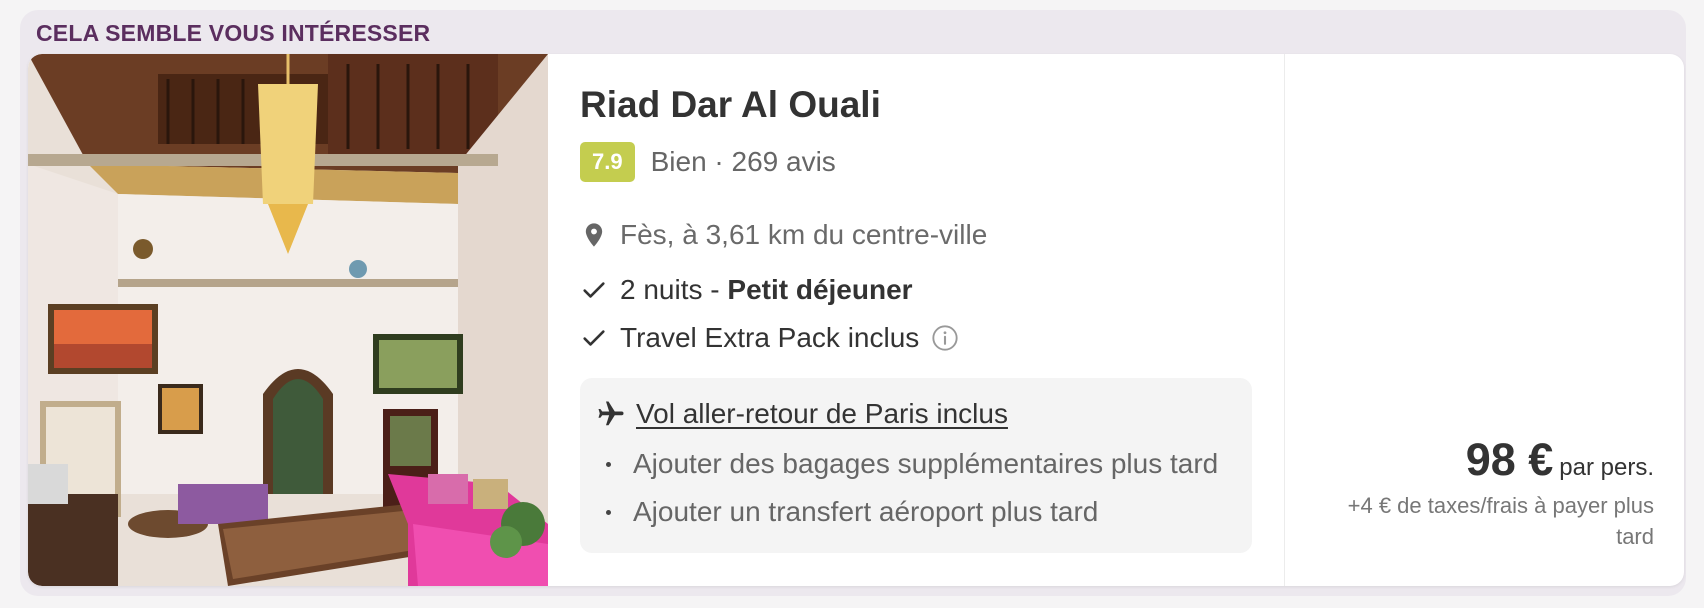  I want to click on flight-heading: Vol aller-retour de Paris inclus, so click(802, 414).